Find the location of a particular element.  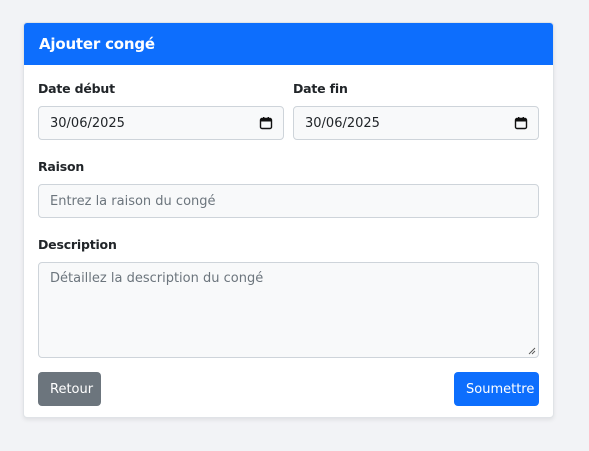

start-date-label: Date début is located at coordinates (76, 88).